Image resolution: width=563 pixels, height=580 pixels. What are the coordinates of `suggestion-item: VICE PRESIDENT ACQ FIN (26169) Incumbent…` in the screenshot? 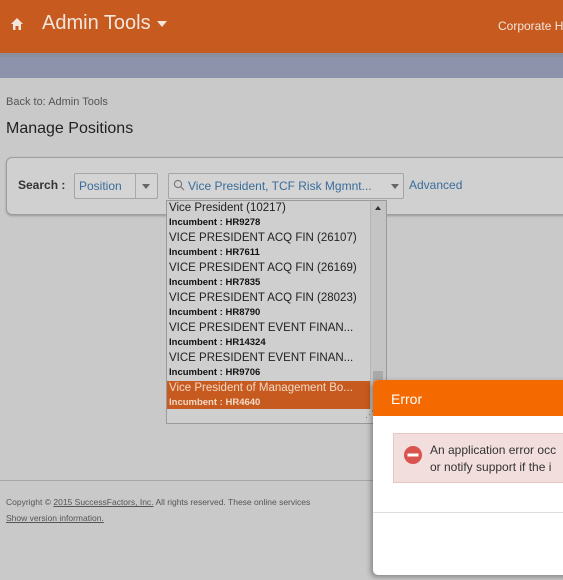 It's located at (268, 276).